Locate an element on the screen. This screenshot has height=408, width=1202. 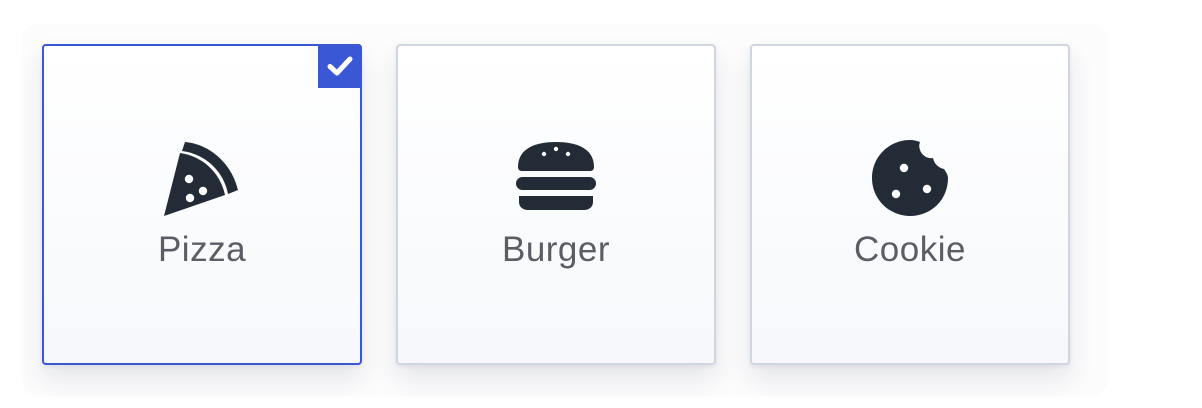
checkmark-icon is located at coordinates (340, 66).